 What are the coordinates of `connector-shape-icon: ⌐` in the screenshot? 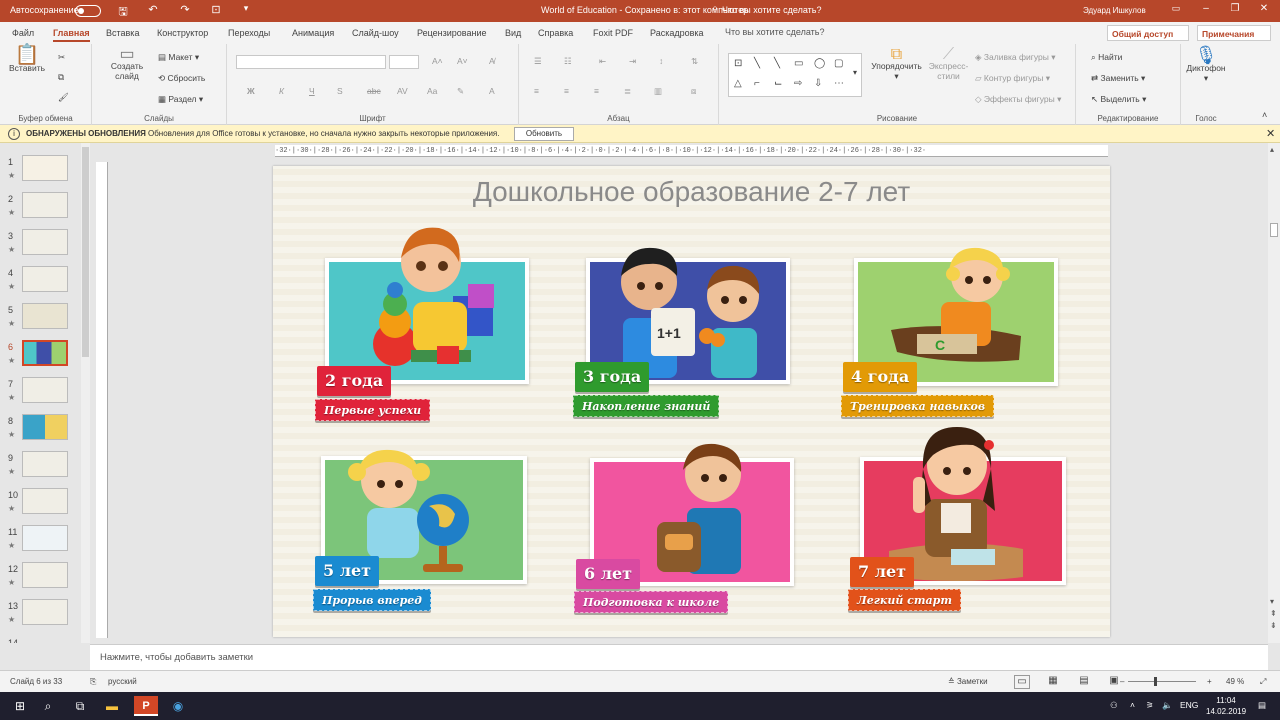 It's located at (757, 83).